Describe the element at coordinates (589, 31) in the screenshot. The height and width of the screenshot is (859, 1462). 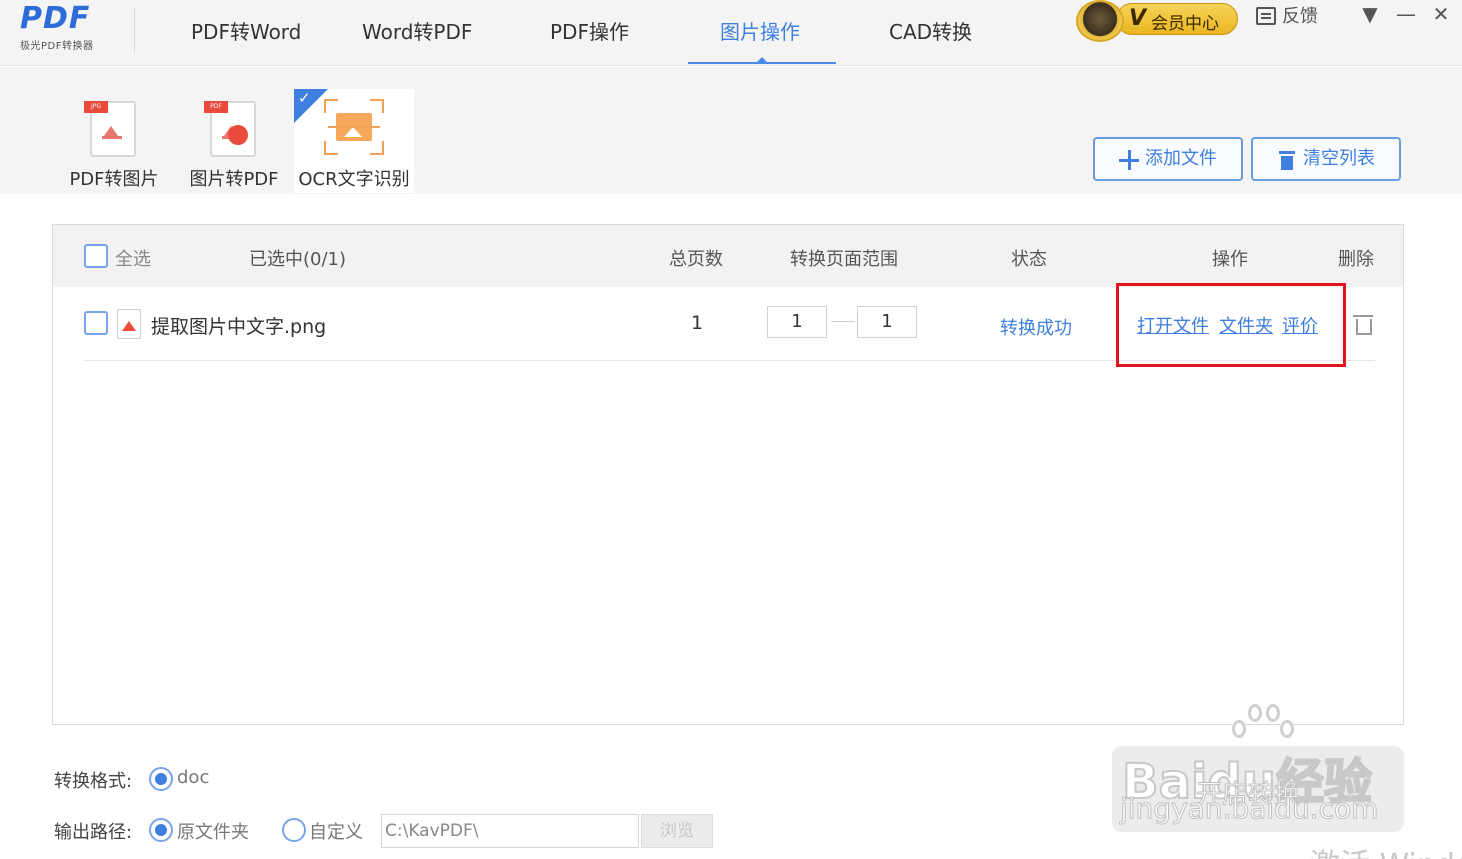
I see `tab-pdf-operations: PDF操作` at that location.